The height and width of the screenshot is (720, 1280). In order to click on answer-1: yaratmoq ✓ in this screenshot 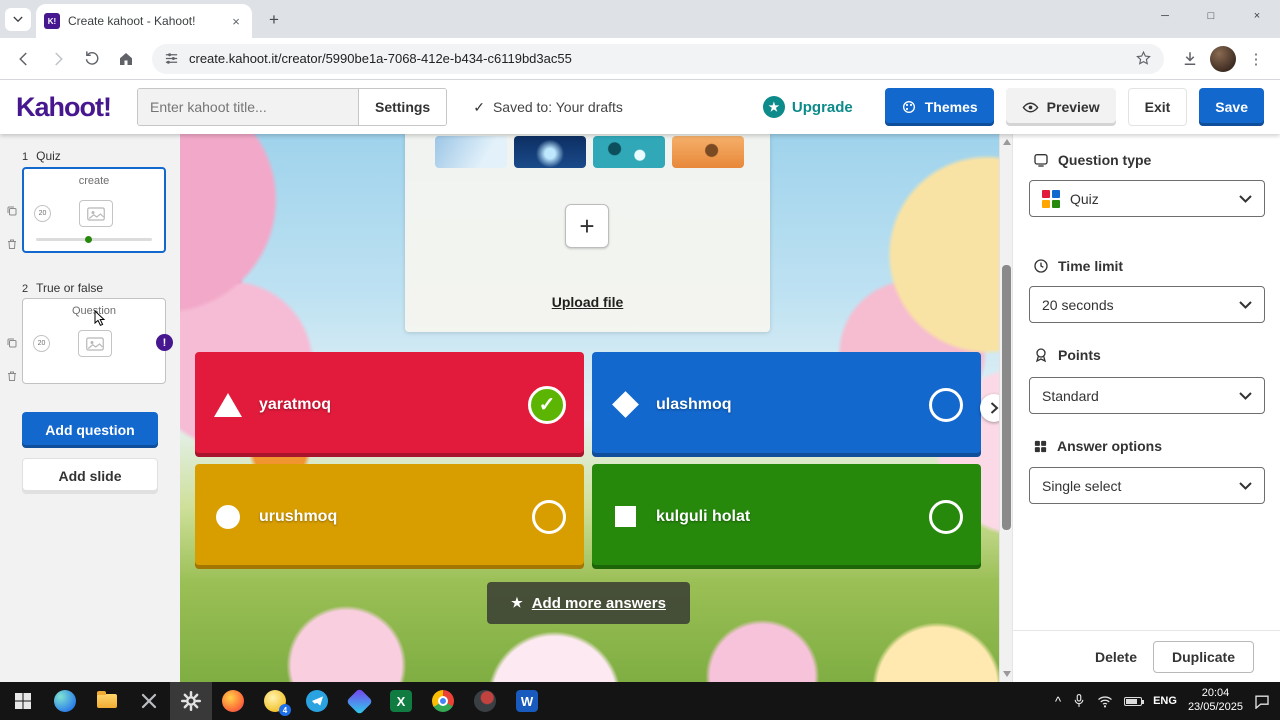, I will do `click(389, 404)`.